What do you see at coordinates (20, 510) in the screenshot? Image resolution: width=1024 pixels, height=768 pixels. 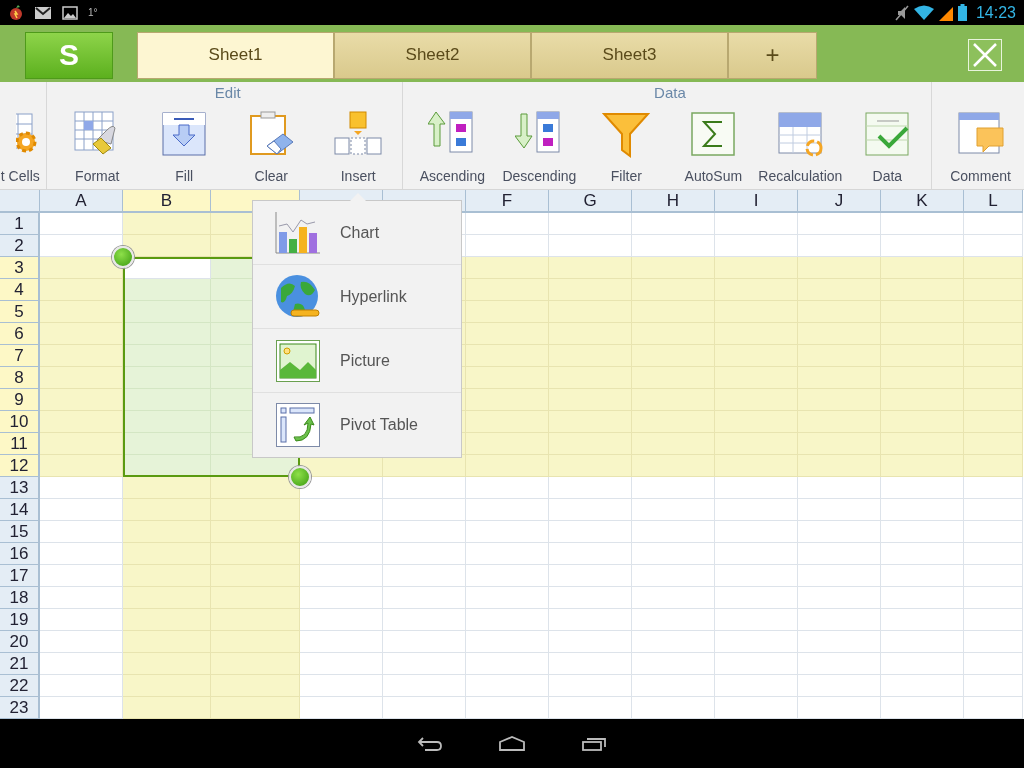 I see `row-header: 14` at bounding box center [20, 510].